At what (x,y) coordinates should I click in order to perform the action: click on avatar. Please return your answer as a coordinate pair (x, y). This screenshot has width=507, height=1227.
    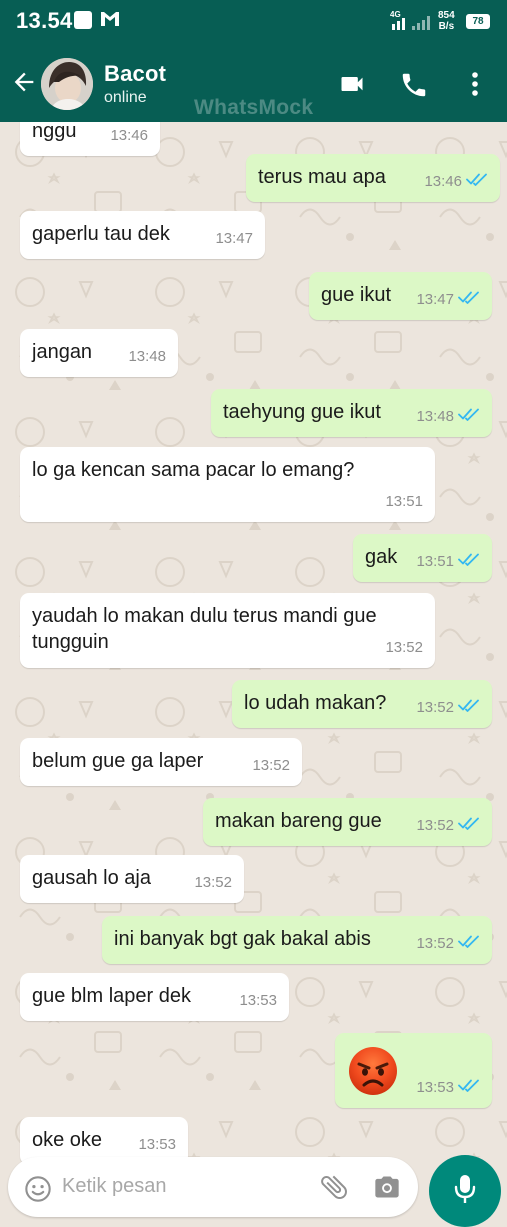
    Looking at the image, I should click on (67, 84).